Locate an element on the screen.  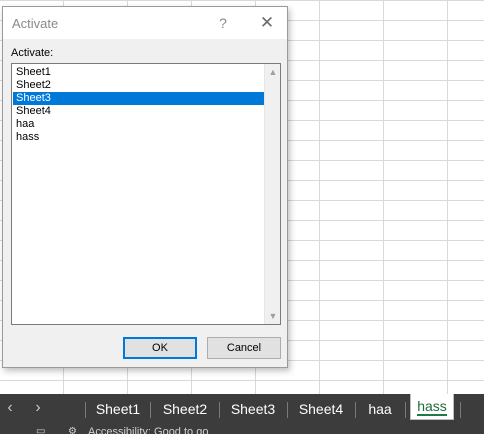
cancel-button: Cancel is located at coordinates (244, 348).